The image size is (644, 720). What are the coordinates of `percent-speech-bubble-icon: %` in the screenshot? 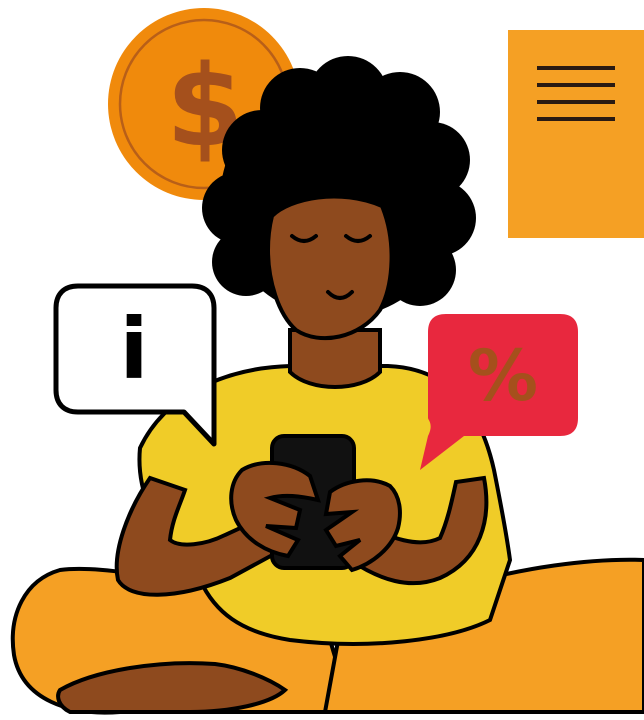 It's located at (499, 392).